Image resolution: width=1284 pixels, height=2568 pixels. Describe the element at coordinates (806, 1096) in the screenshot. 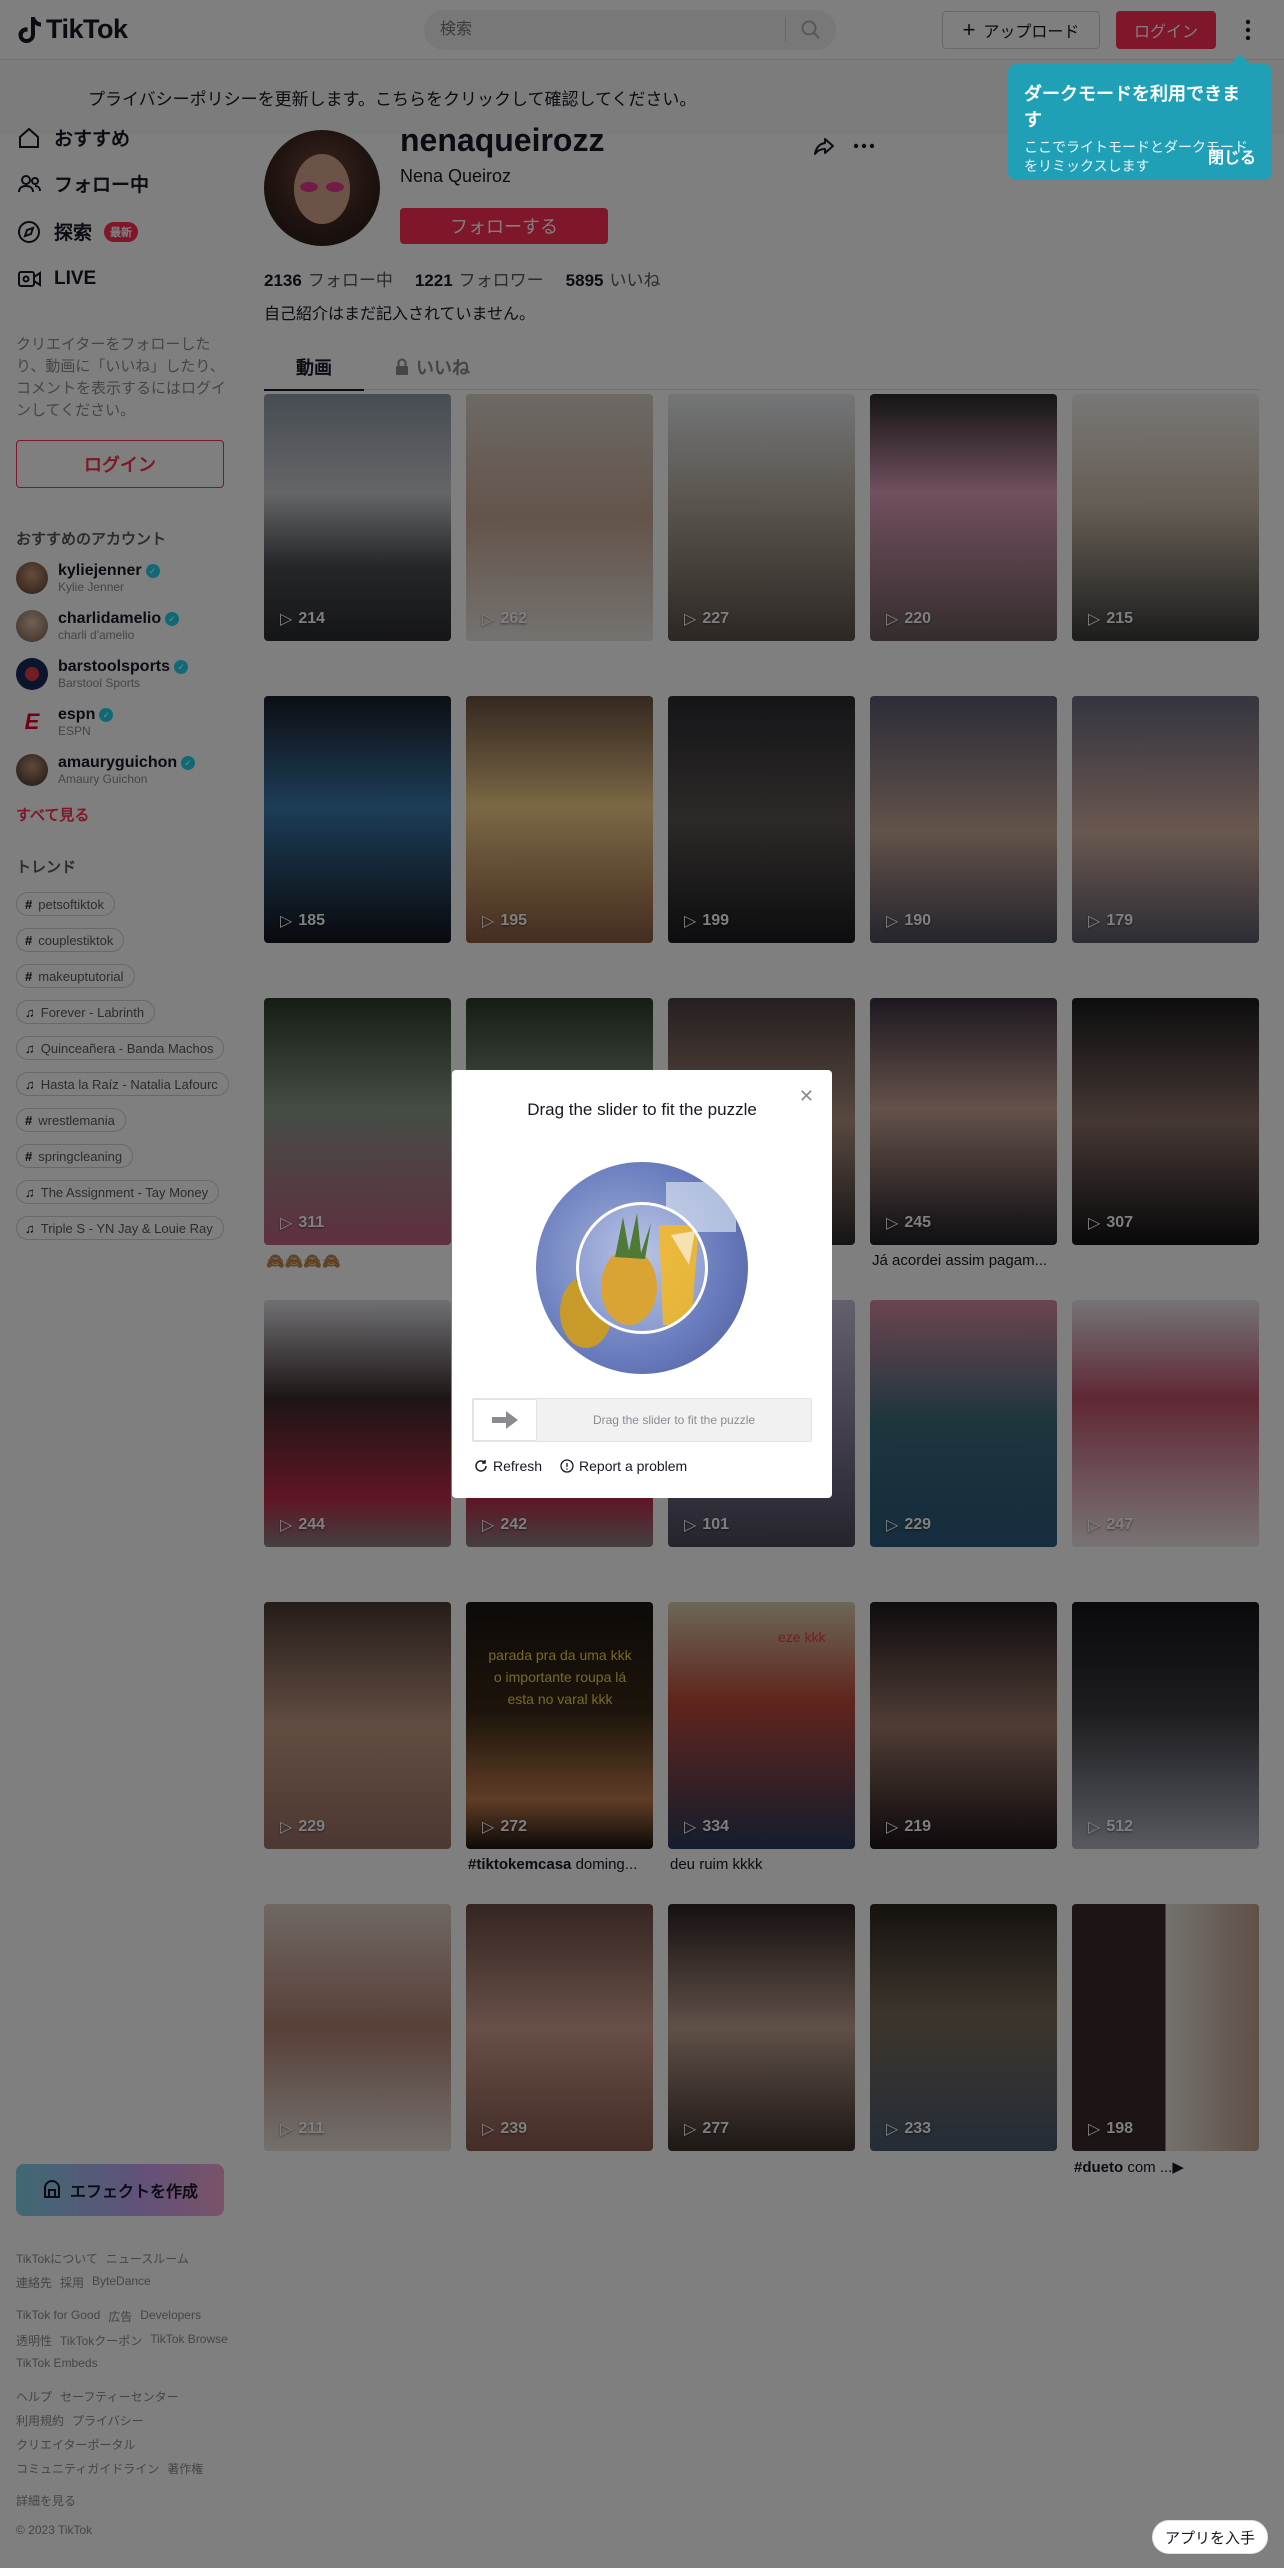

I see `close-icon: ✕` at that location.